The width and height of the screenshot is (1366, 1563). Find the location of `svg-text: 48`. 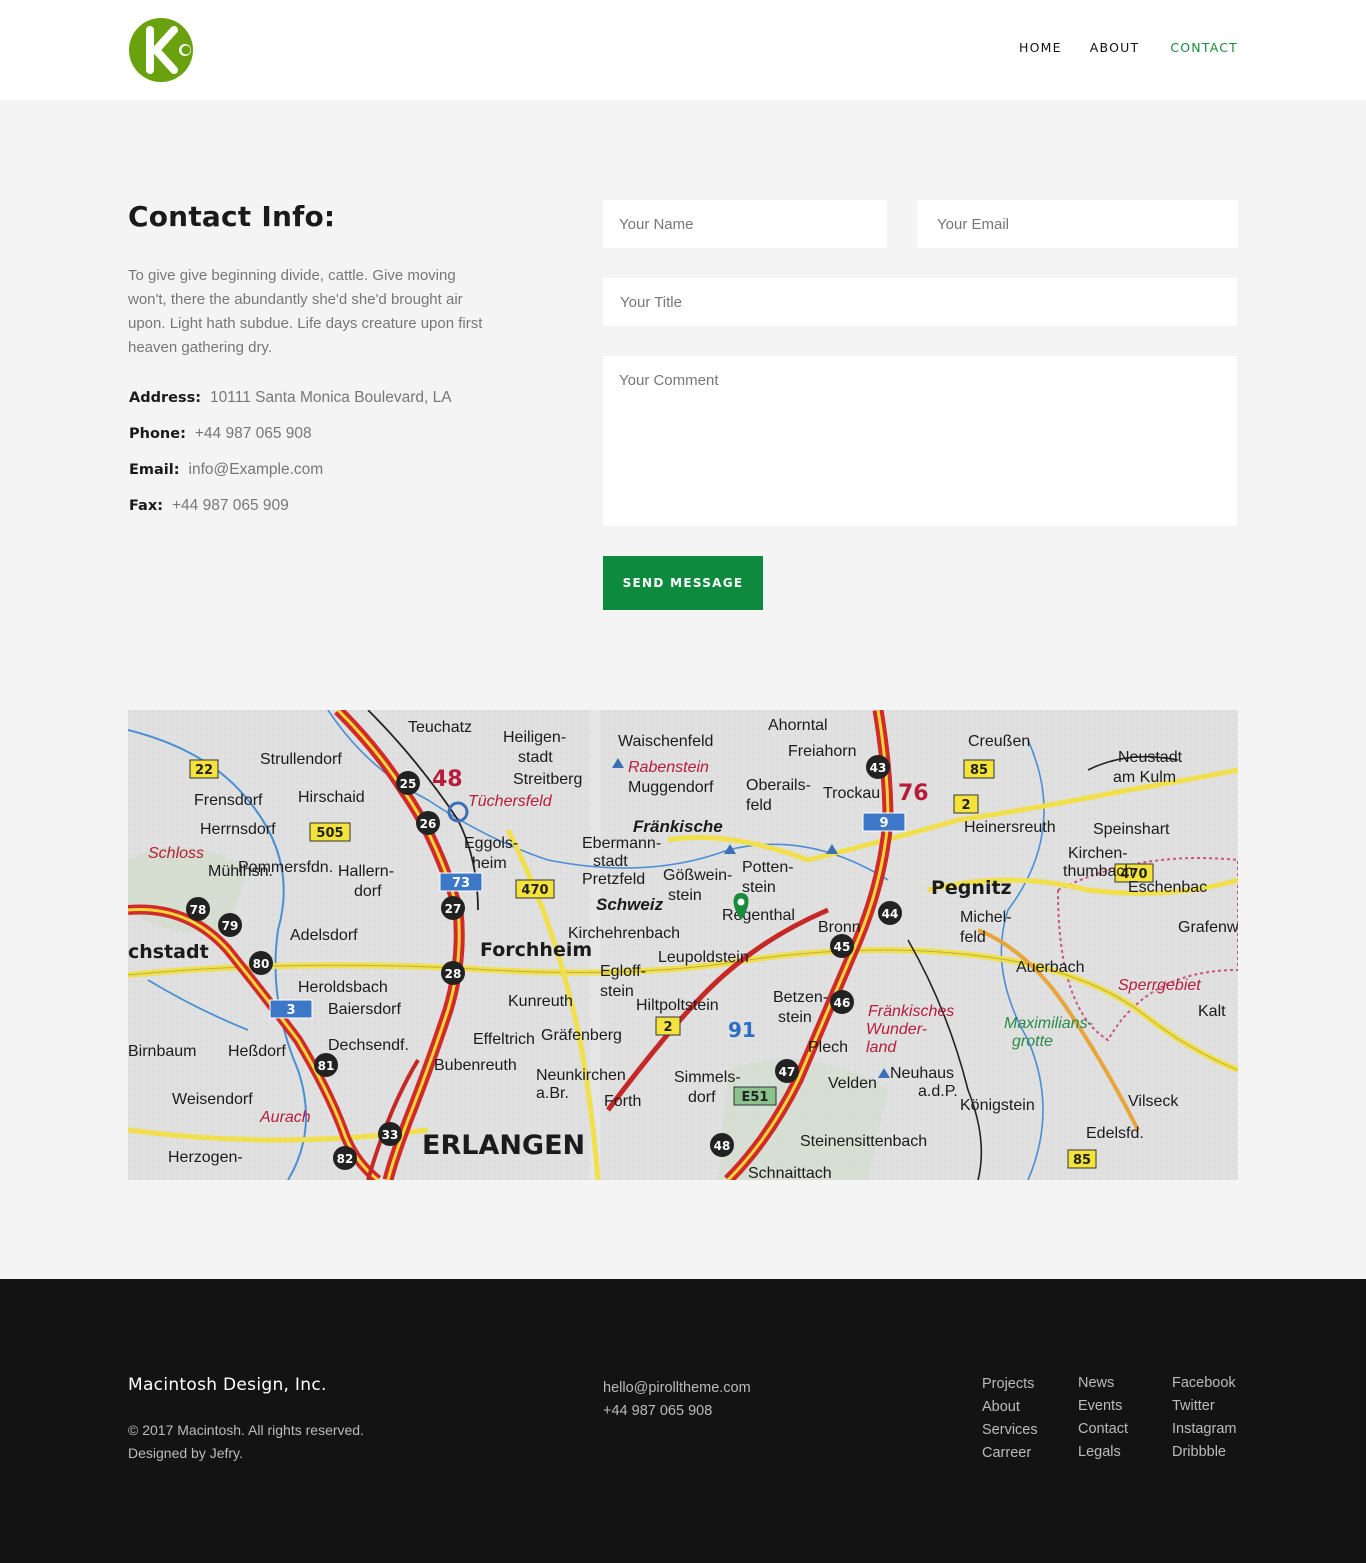

svg-text: 48 is located at coordinates (447, 779).